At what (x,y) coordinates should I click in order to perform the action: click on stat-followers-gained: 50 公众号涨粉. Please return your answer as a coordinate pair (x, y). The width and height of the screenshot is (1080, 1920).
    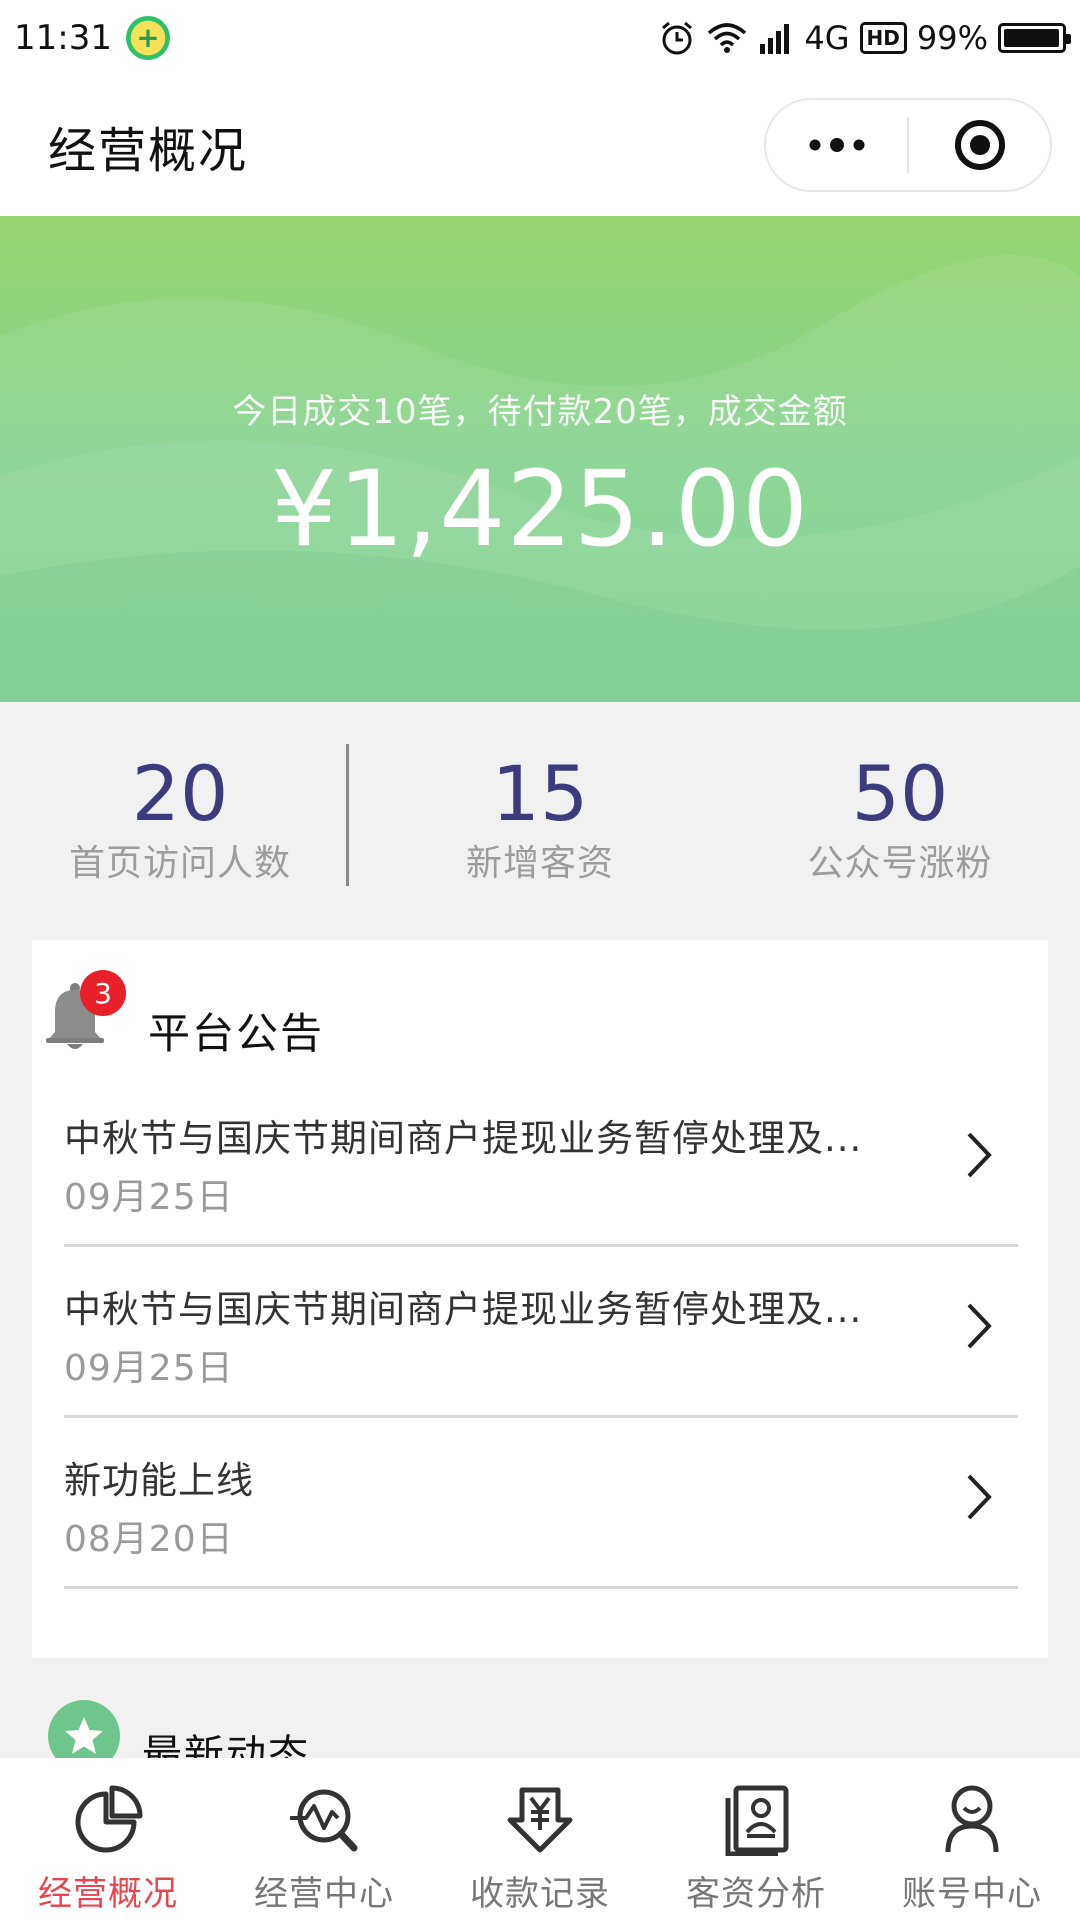
    Looking at the image, I should click on (900, 821).